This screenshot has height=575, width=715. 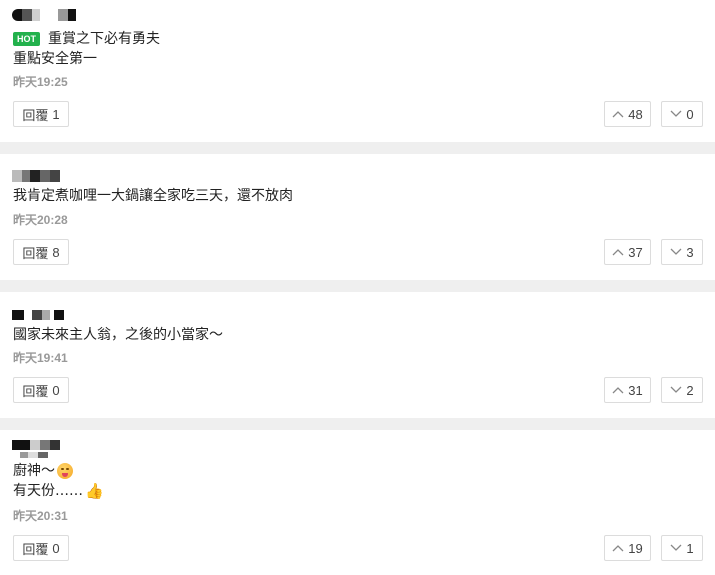 I want to click on downvote-button: 3, so click(x=682, y=252).